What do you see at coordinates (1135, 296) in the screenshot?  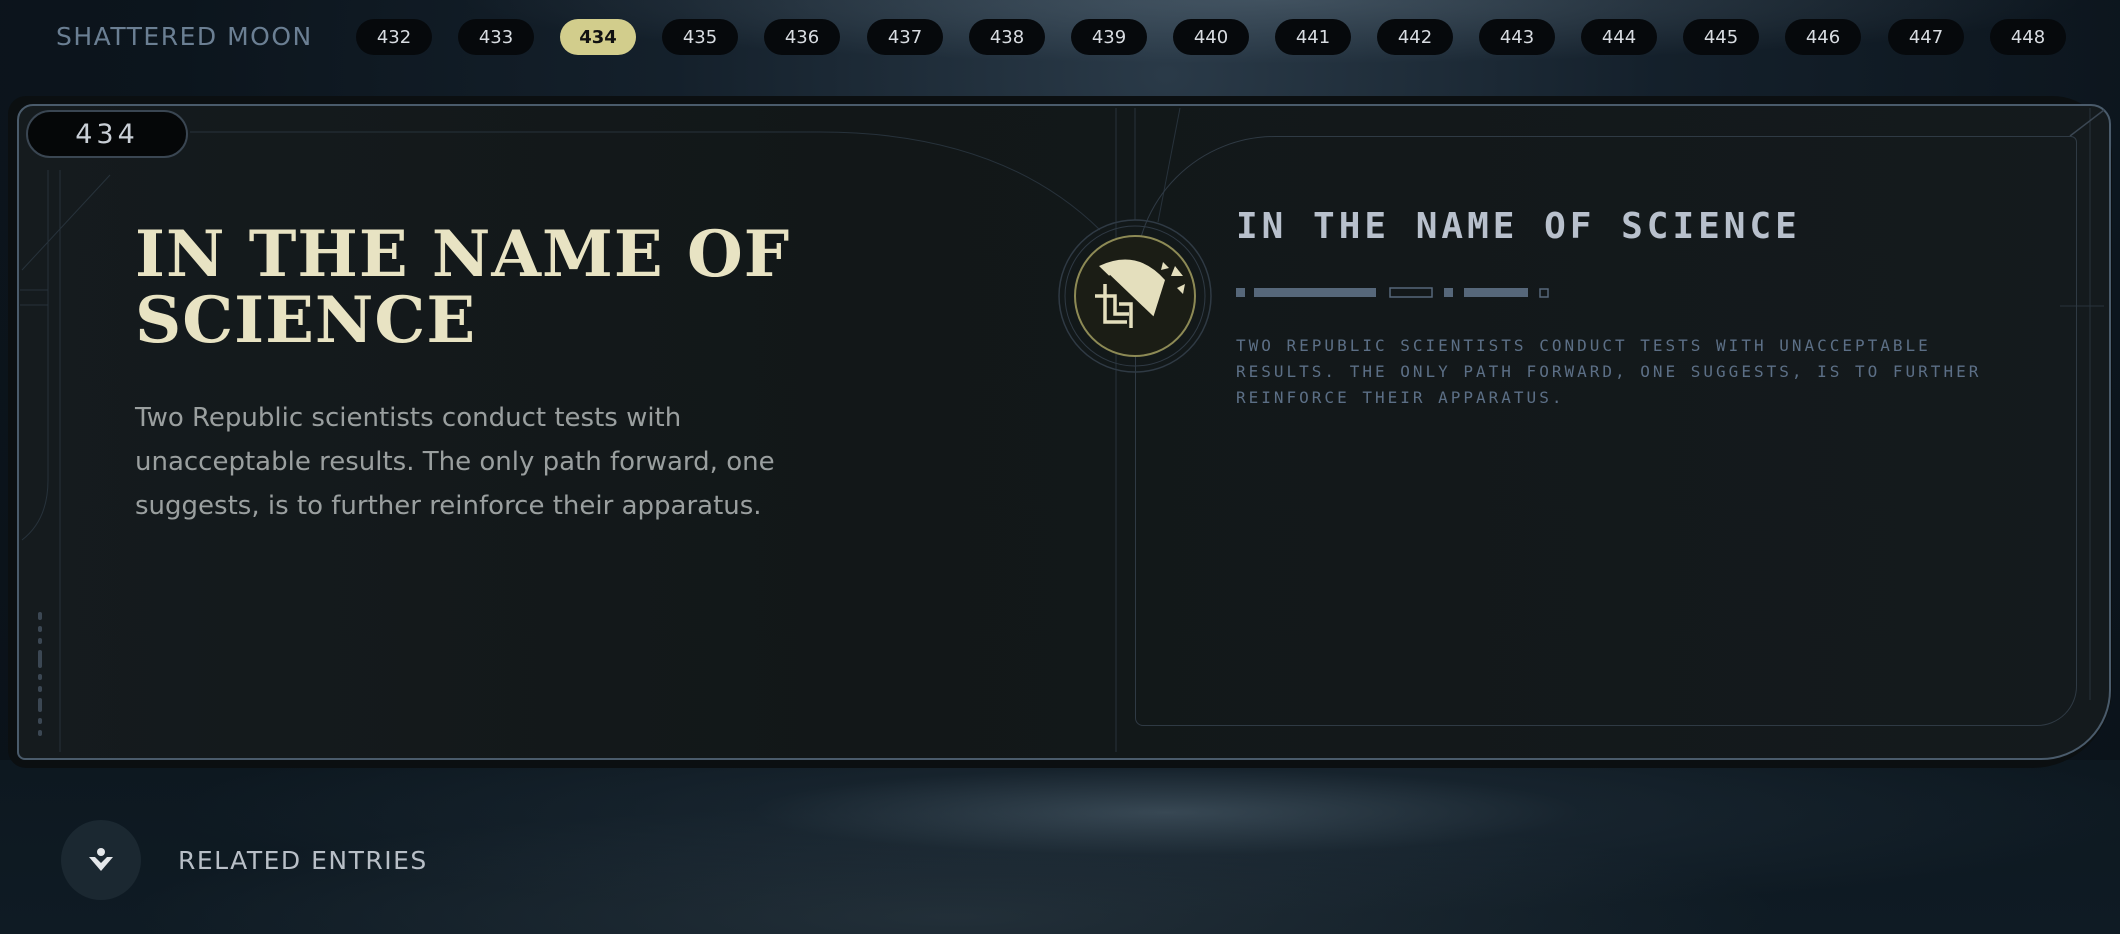 I see `republic-science-emblem-icon` at bounding box center [1135, 296].